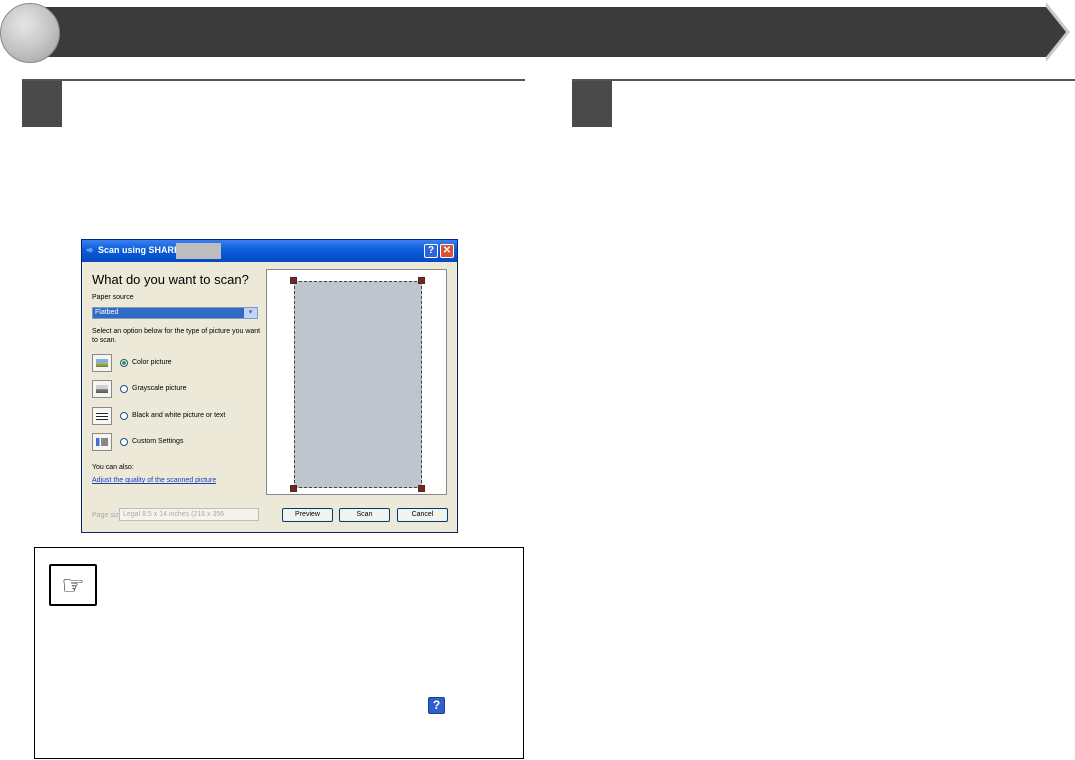 This screenshot has width=1075, height=760. What do you see at coordinates (168, 313) in the screenshot?
I see `paper-source-value: Flatbed` at bounding box center [168, 313].